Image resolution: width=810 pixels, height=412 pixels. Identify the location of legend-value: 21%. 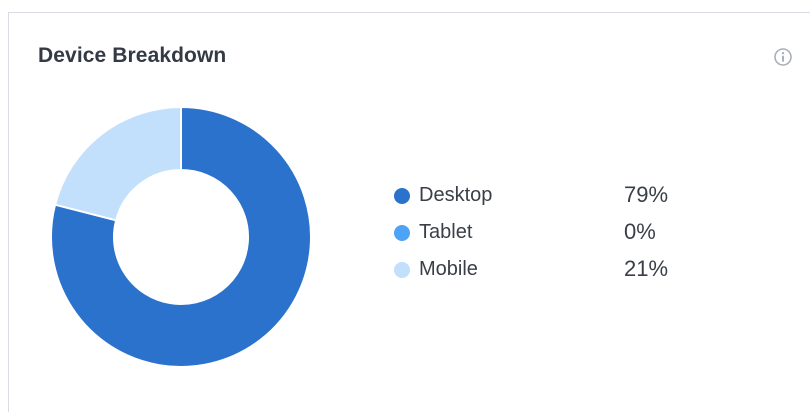
(646, 268).